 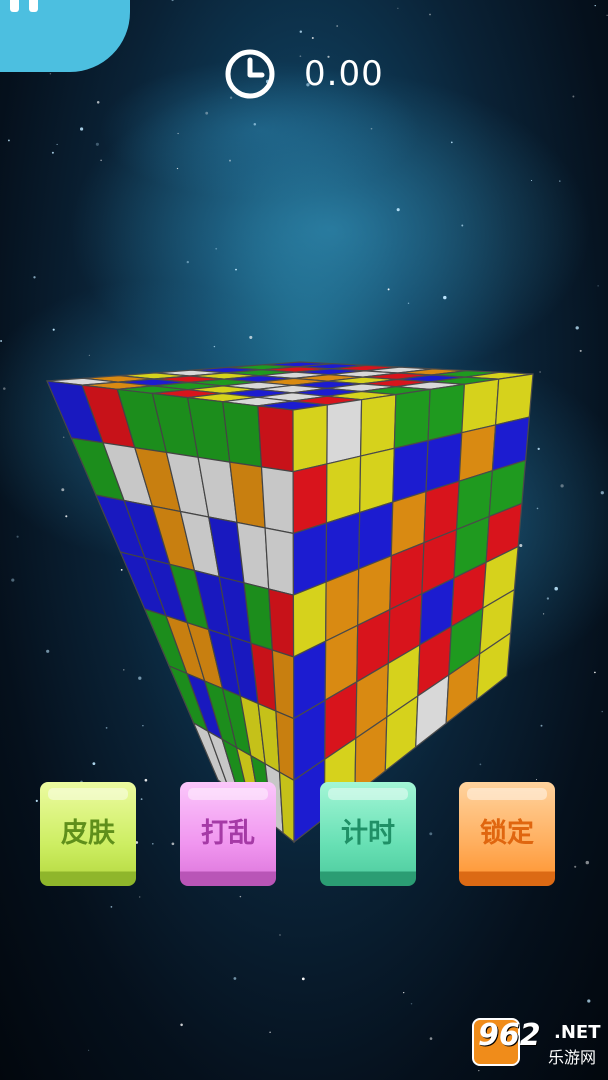 I want to click on shuffle-button: 打乱, so click(x=228, y=834).